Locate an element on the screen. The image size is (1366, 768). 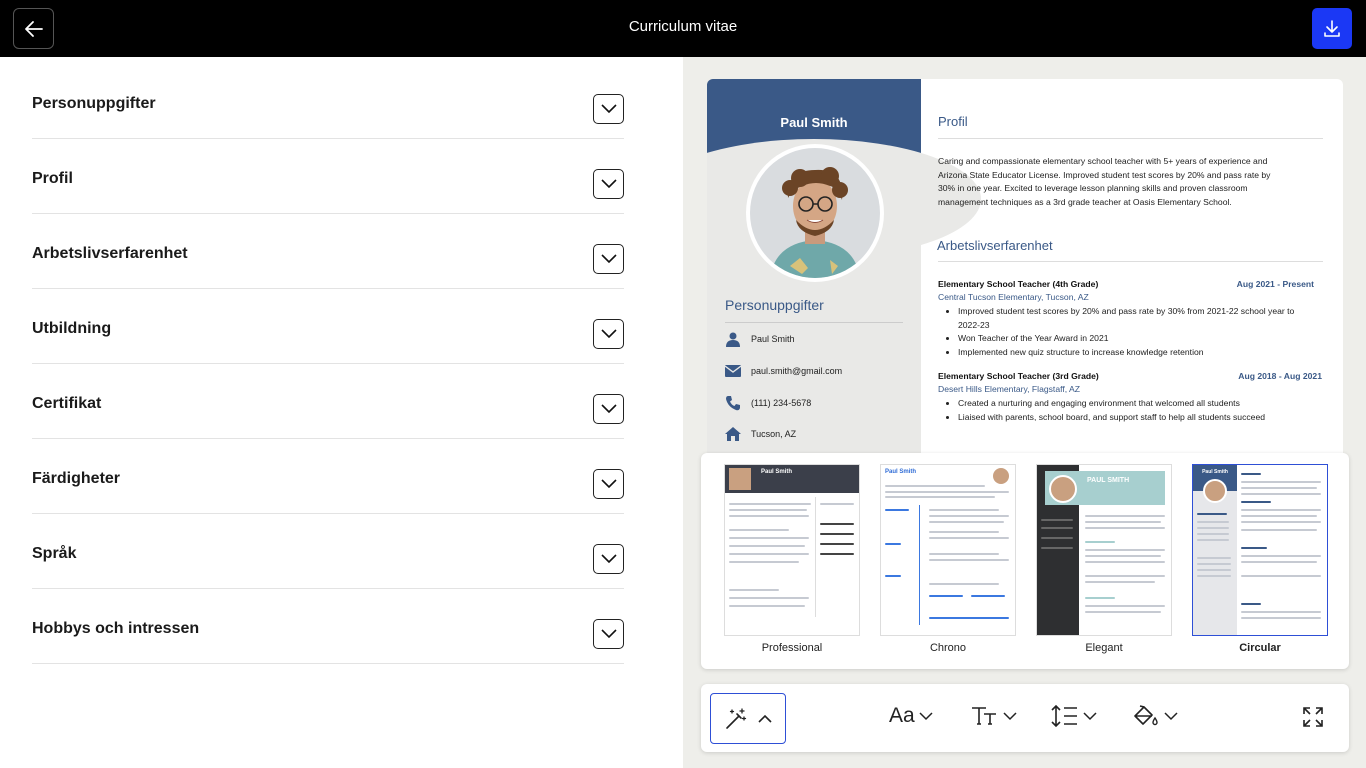
section-label: Färdigheter is located at coordinates (76, 478).